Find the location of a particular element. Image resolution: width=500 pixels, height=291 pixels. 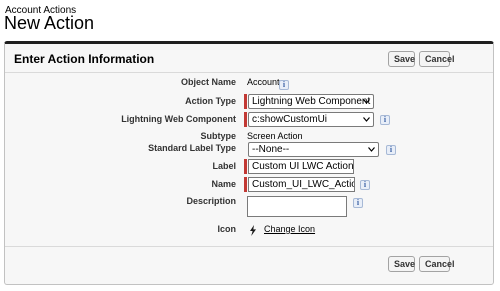

panel-header: Enter Action Information Save Cancel is located at coordinates (249, 57).